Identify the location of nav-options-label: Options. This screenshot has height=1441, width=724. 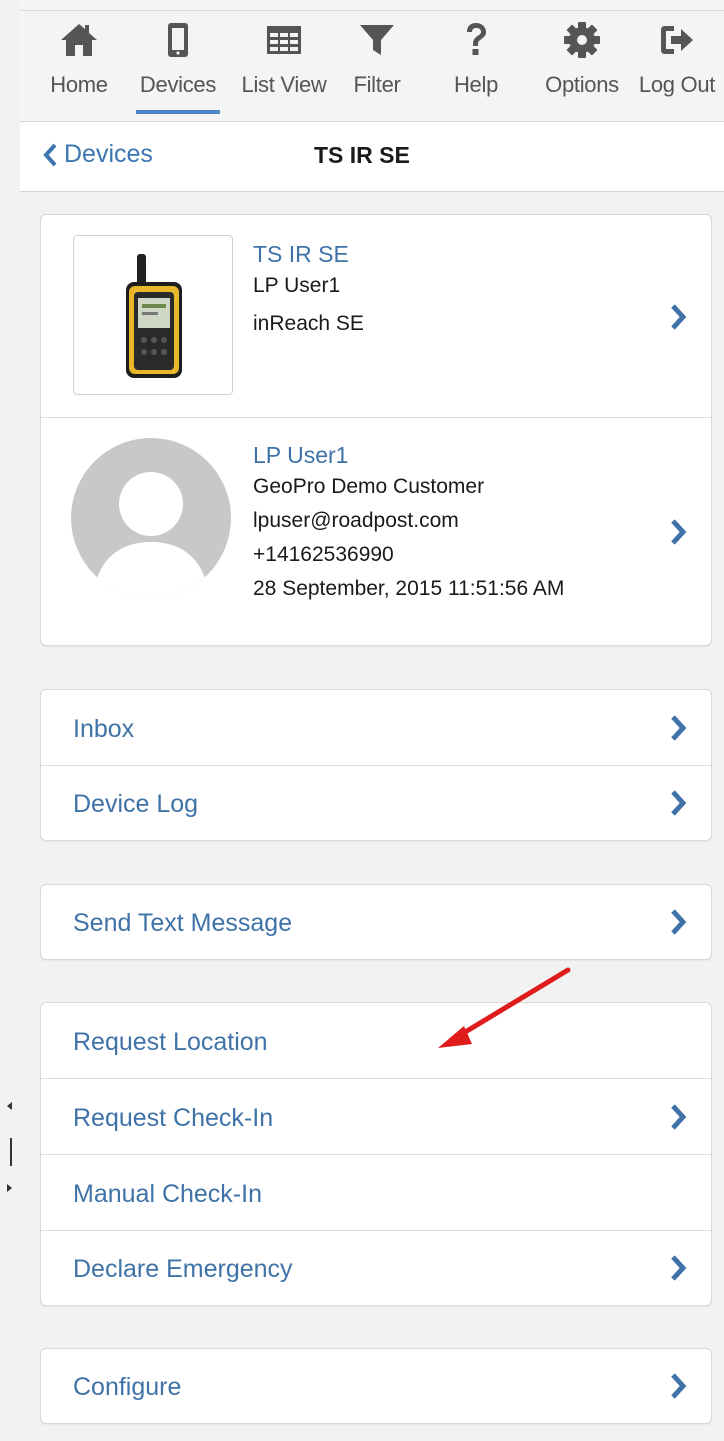
(582, 84).